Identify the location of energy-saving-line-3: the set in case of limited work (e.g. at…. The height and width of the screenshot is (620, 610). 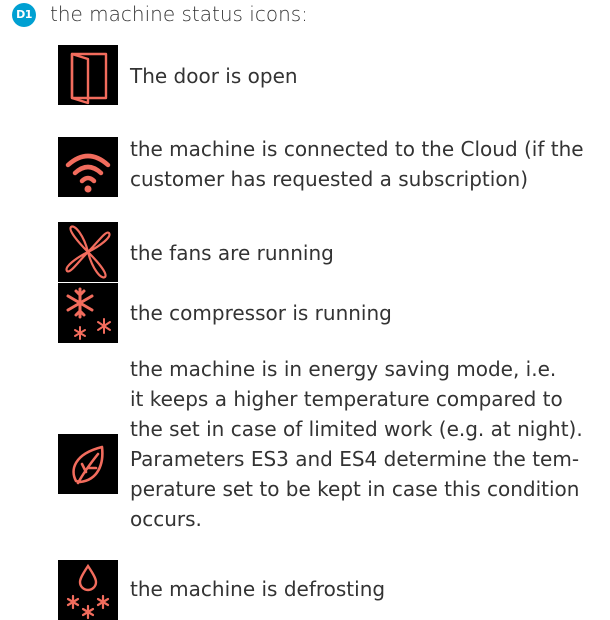
(356, 429).